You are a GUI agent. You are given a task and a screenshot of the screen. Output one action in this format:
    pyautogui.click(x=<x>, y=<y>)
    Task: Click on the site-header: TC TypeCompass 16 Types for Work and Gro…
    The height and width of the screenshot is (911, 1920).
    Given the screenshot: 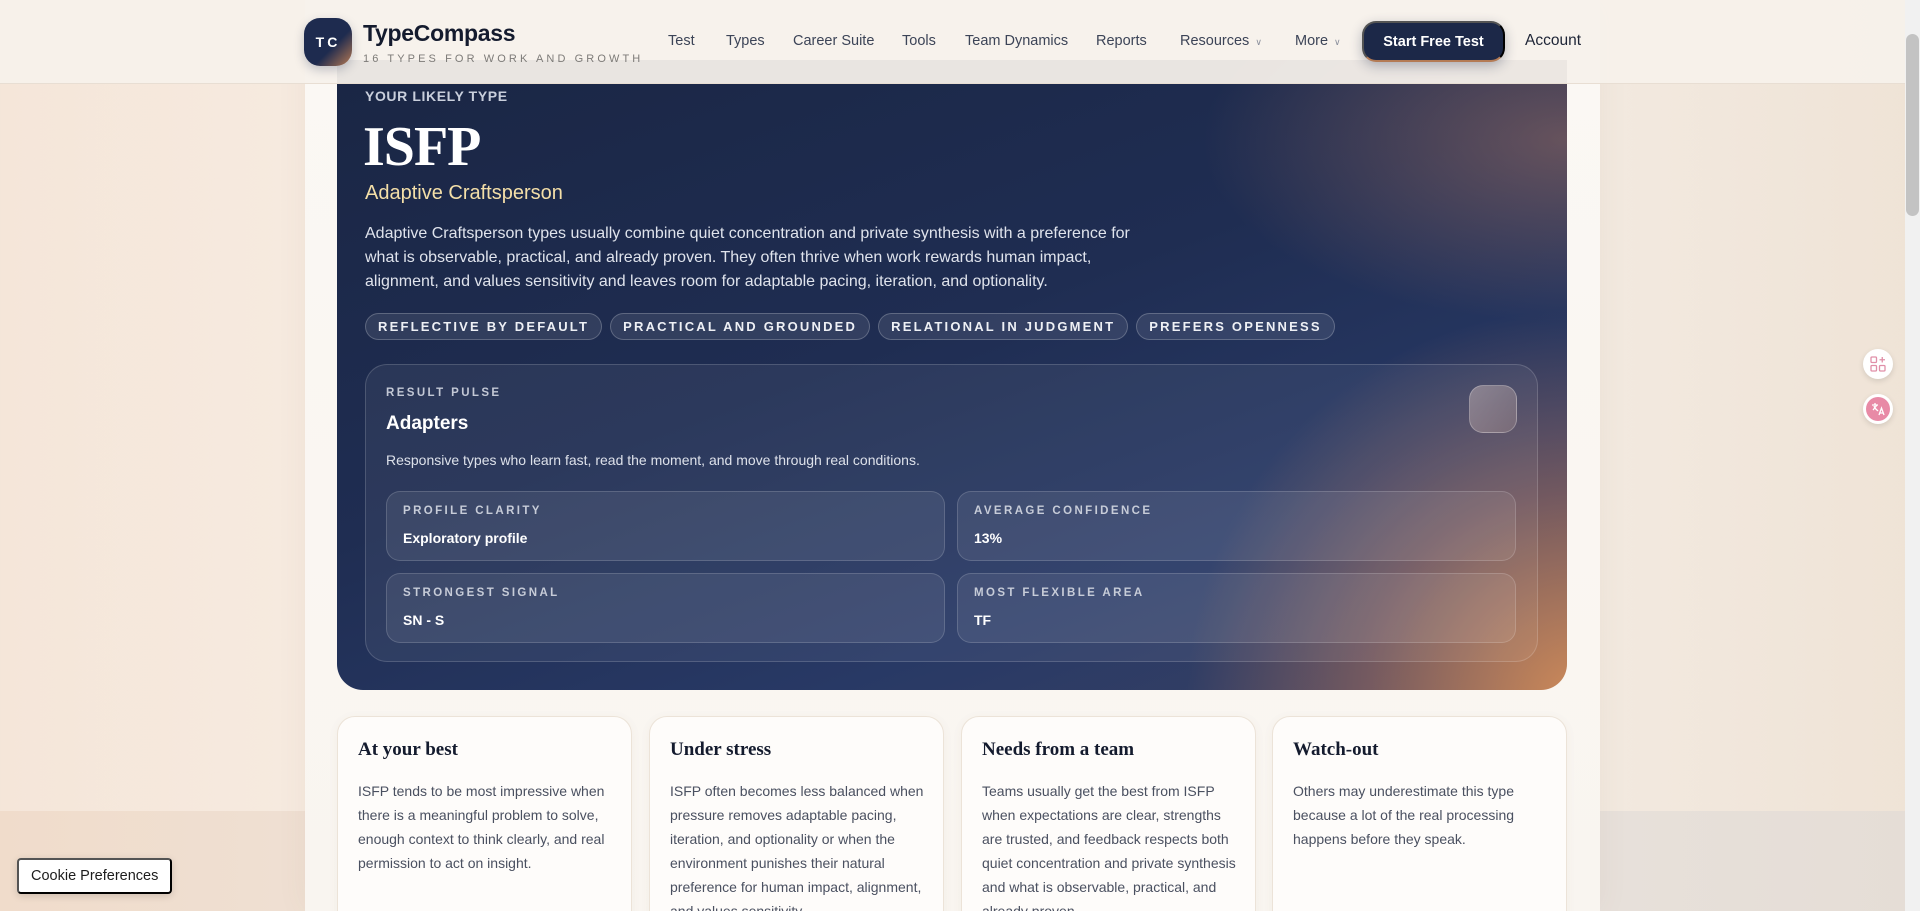 What is the action you would take?
    pyautogui.click(x=952, y=42)
    